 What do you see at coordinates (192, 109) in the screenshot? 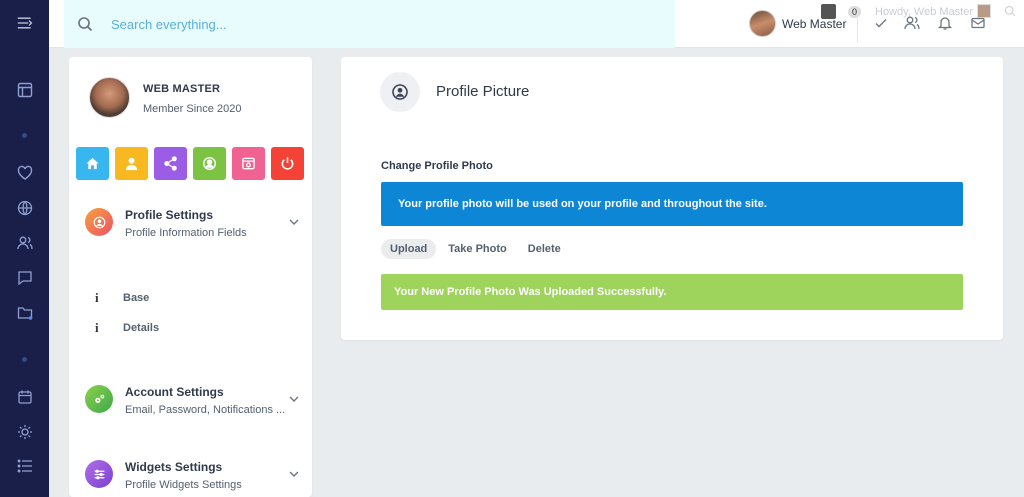
I see `member-since: Member Since 2020` at bounding box center [192, 109].